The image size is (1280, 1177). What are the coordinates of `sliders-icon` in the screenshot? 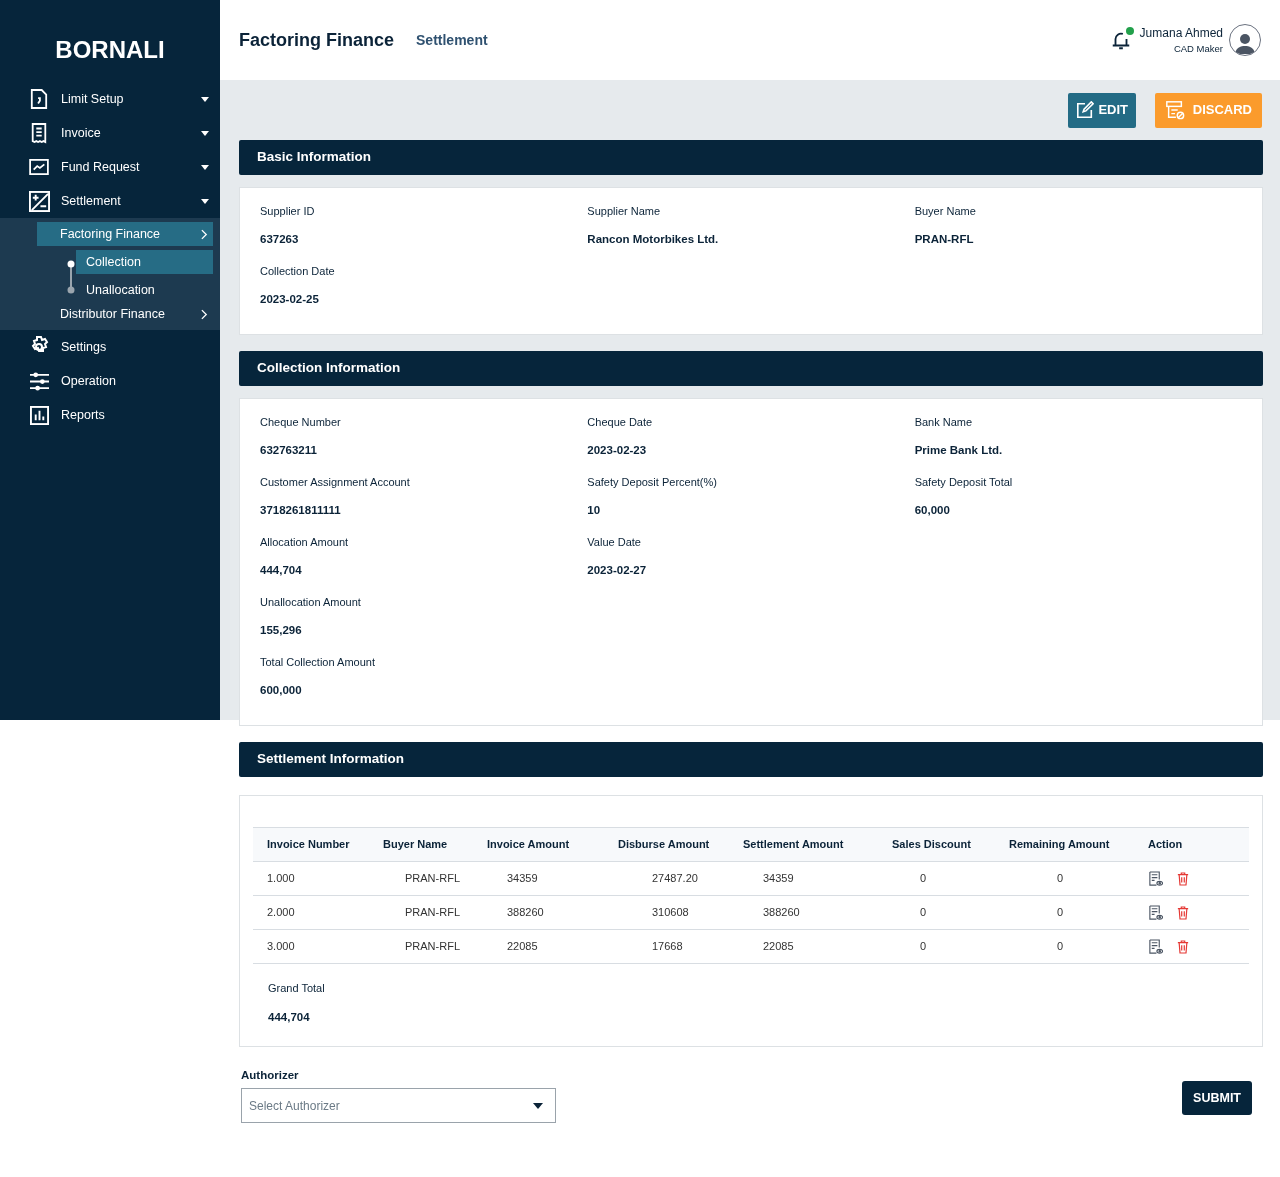 It's located at (39, 381).